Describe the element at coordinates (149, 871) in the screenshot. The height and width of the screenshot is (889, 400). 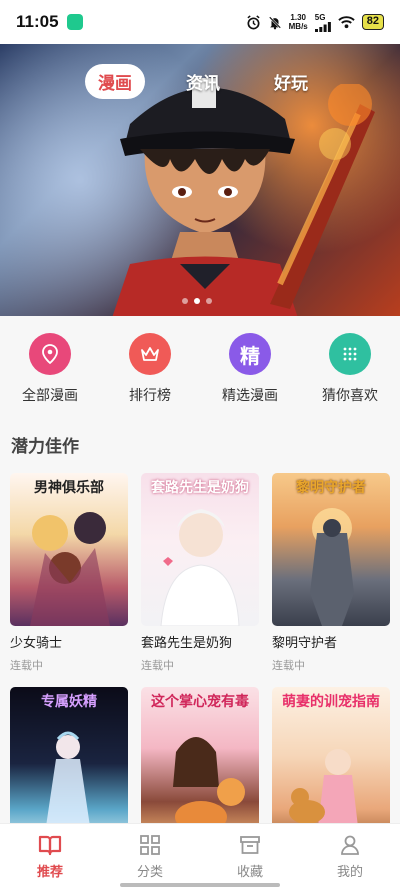
I see `tab-label: 分类` at that location.